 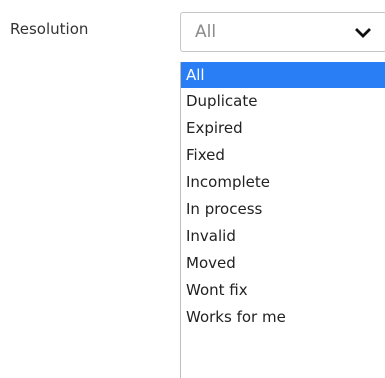 What do you see at coordinates (283, 182) in the screenshot?
I see `option-incomplete: Incomplete` at bounding box center [283, 182].